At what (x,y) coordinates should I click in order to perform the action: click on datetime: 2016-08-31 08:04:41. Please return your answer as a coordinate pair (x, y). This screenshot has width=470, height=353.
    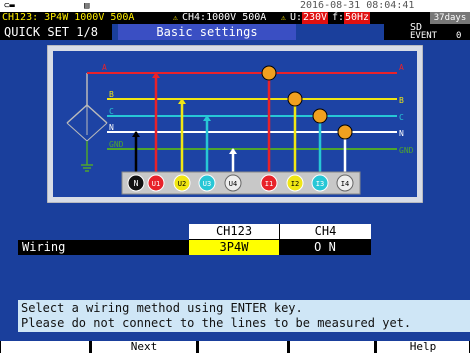
    Looking at the image, I should click on (357, 5).